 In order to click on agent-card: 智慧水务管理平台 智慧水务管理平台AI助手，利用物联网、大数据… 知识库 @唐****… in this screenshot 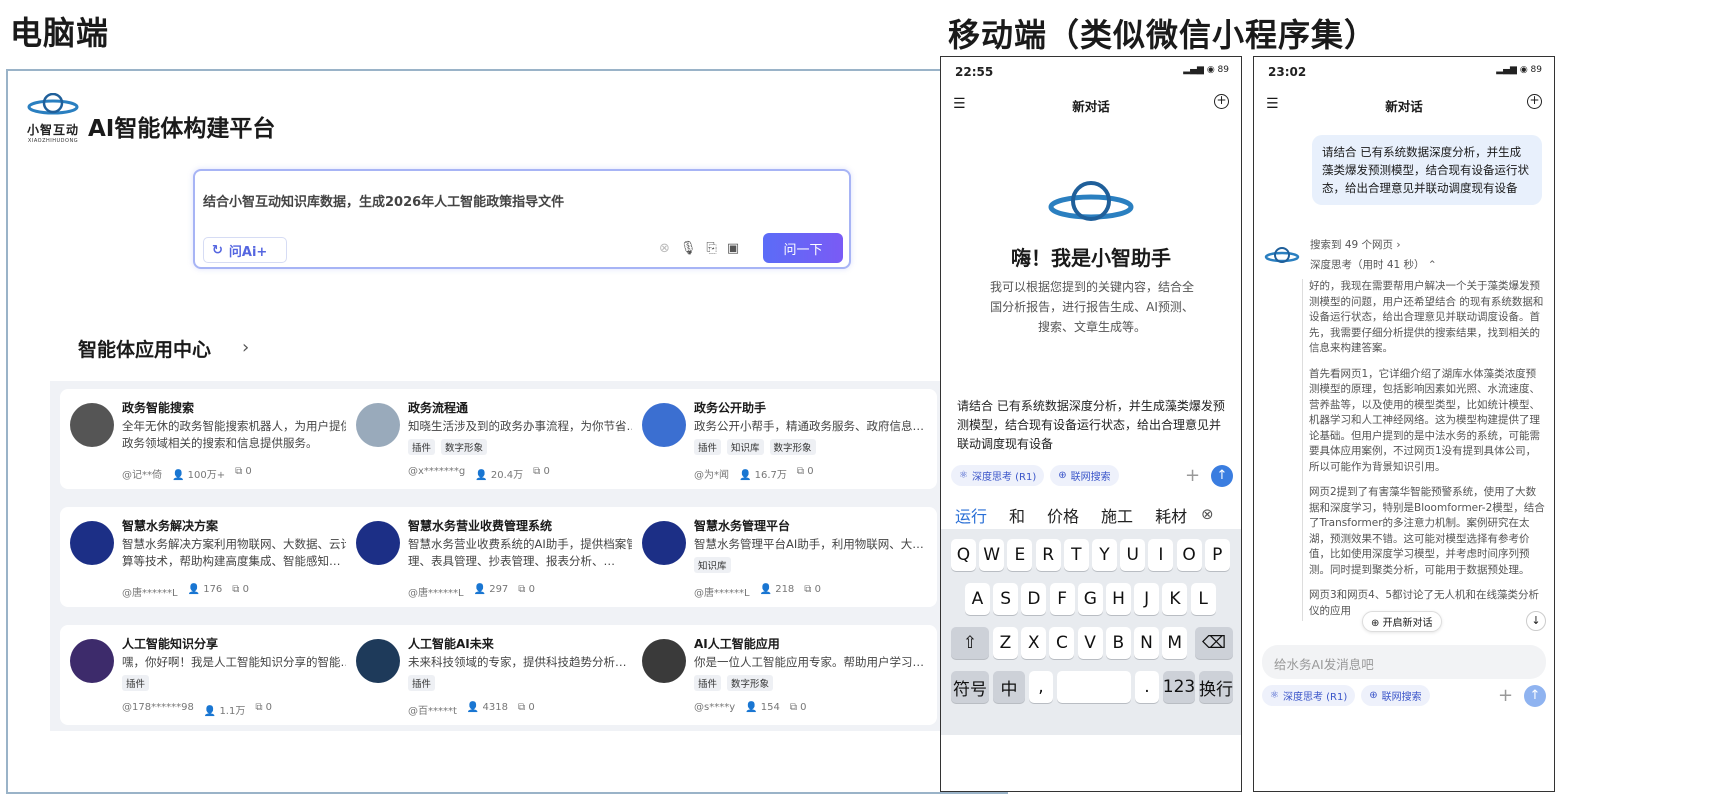, I will do `click(784, 557)`.